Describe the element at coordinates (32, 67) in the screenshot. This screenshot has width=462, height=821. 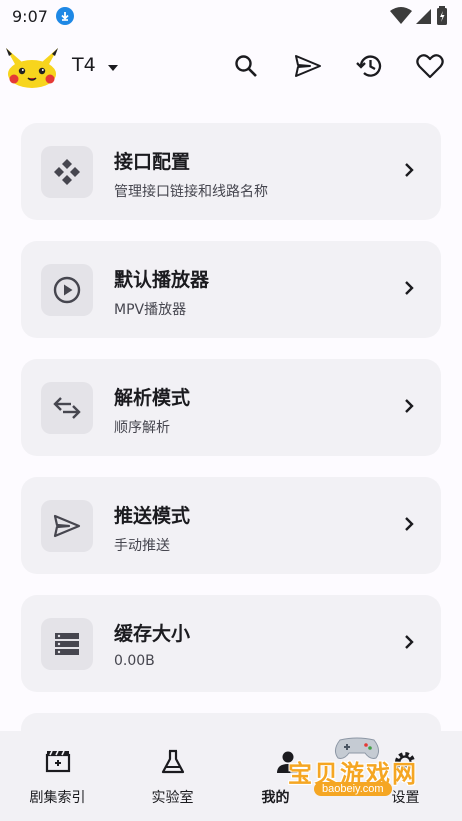
I see `pikachu-logo-icon` at that location.